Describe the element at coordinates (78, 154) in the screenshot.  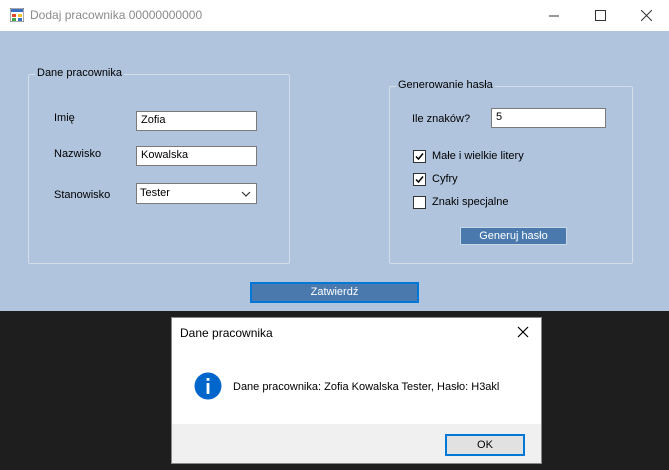
I see `last-name-label: Nazwisko` at that location.